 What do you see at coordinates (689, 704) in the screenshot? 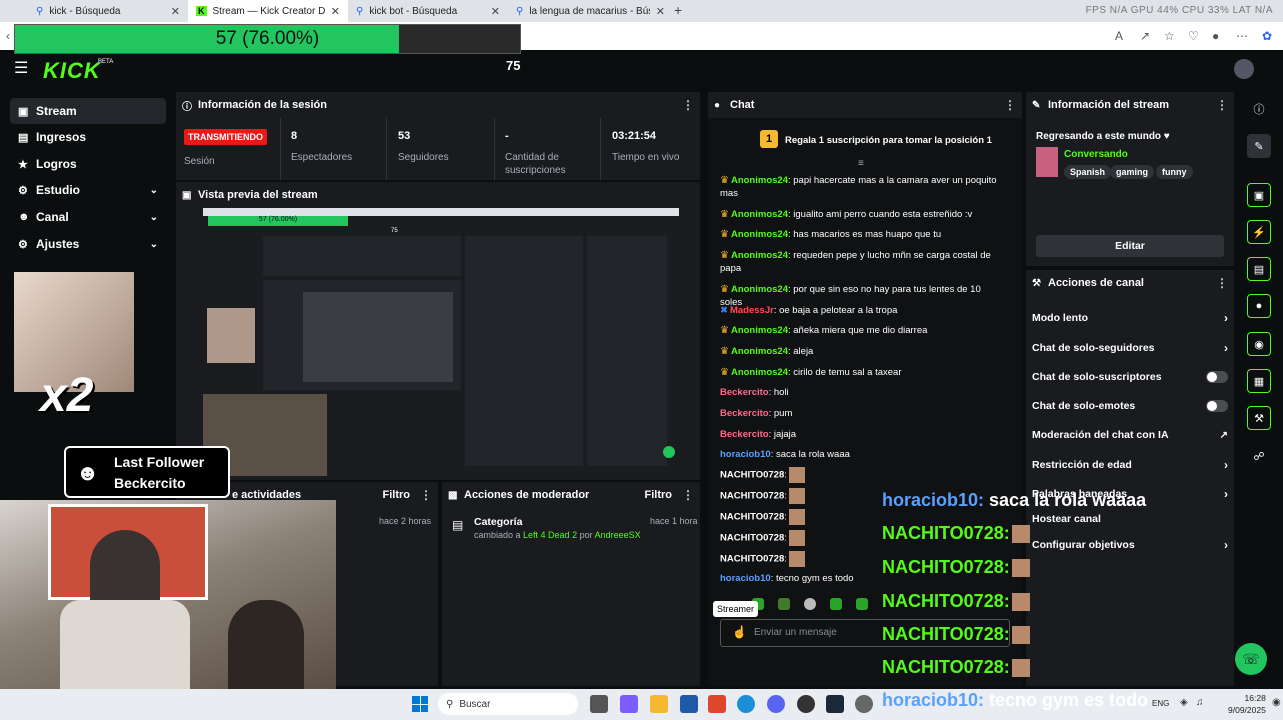
I see `store-icon` at bounding box center [689, 704].